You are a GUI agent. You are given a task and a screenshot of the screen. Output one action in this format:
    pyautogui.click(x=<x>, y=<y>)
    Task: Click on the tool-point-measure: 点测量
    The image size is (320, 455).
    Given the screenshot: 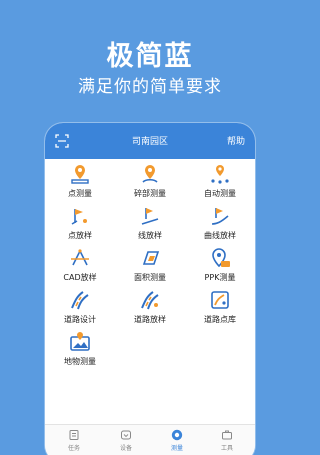 What is the action you would take?
    pyautogui.click(x=80, y=183)
    